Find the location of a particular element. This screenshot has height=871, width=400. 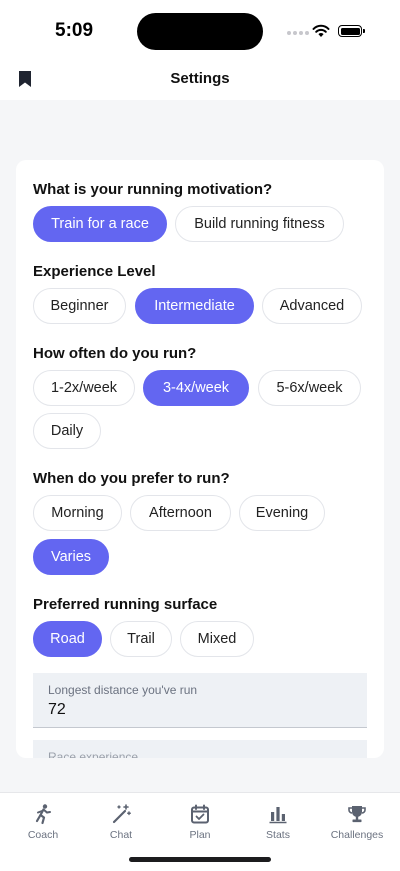

time-option-afternoon: Afternoon is located at coordinates (180, 513).